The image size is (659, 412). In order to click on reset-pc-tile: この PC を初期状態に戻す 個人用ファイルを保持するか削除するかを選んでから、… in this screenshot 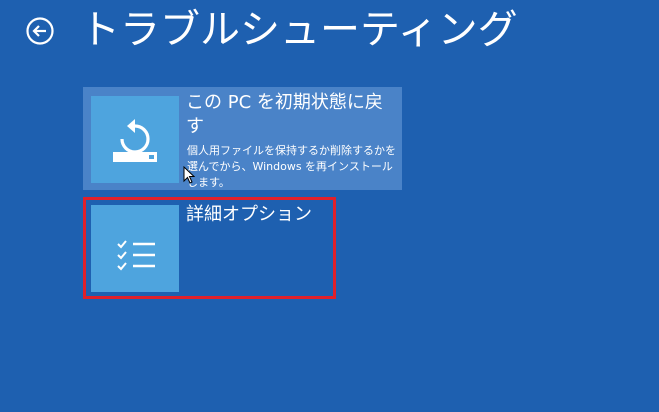, I will do `click(242, 138)`.